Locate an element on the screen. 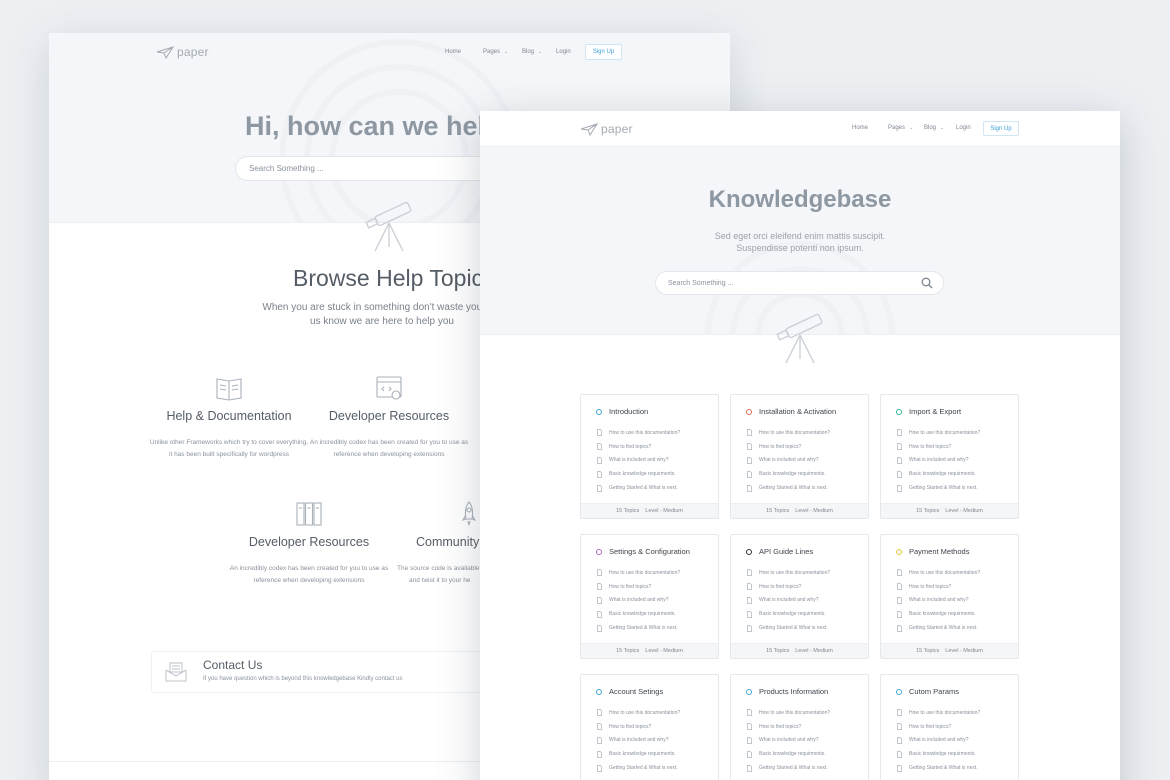 The image size is (1170, 780). subtitle-line: Suspendisse potenti non ipsum. is located at coordinates (800, 248).